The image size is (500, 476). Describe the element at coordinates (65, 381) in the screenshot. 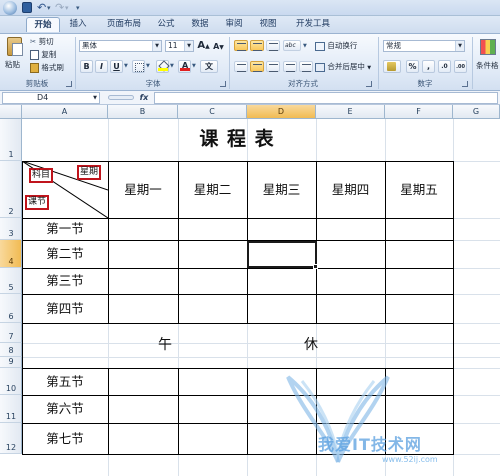

I see `period-label: 第五节` at that location.